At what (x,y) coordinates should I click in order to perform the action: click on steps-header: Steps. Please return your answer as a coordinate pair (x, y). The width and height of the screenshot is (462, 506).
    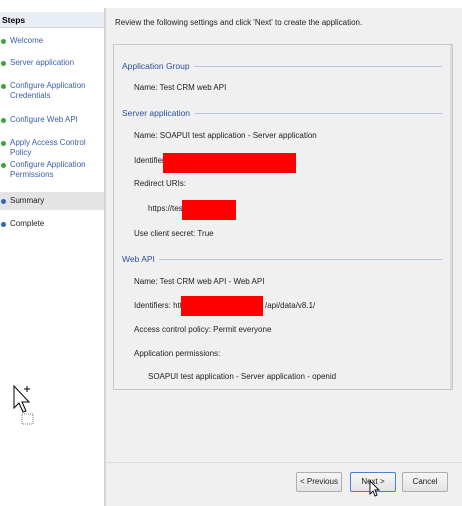
    Looking at the image, I should click on (52, 20).